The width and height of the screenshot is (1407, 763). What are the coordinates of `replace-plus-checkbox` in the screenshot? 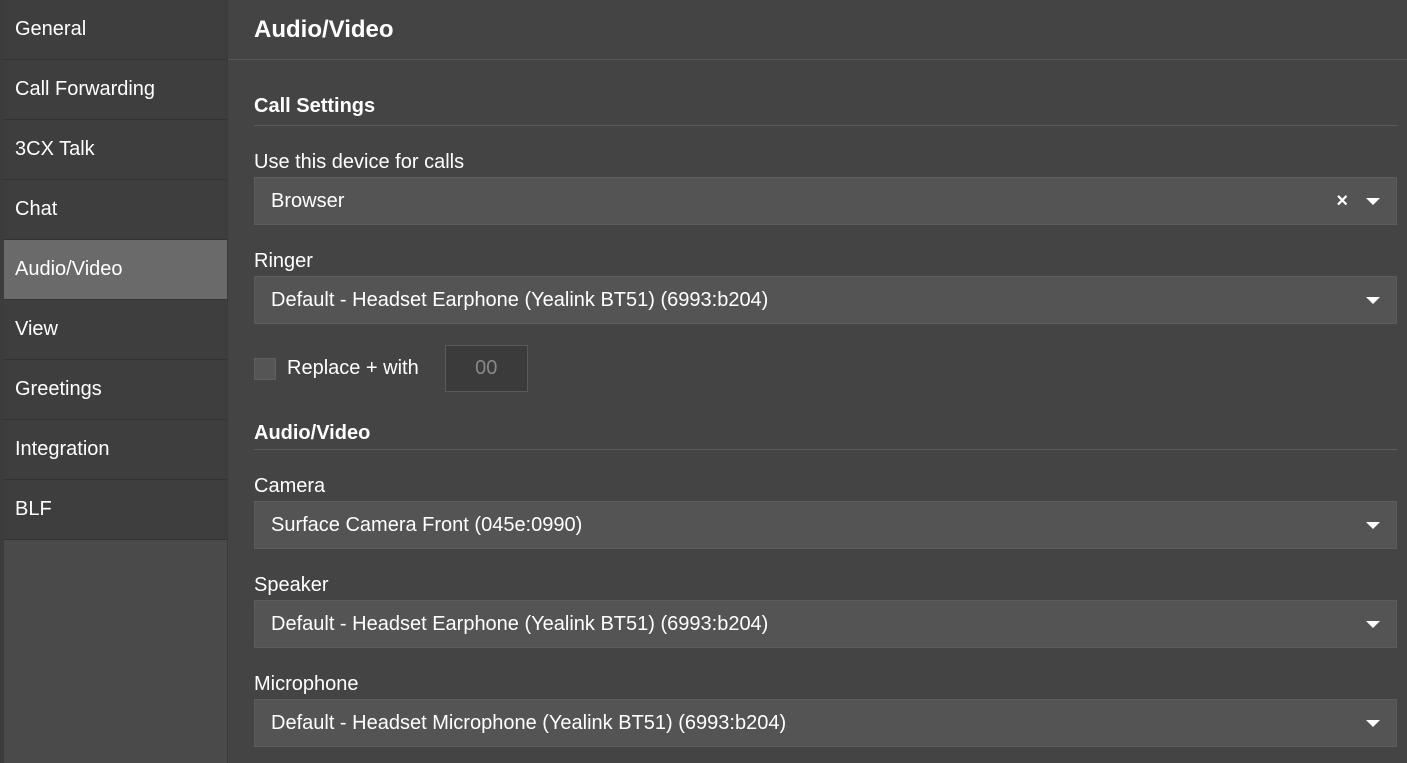 It's located at (265, 368).